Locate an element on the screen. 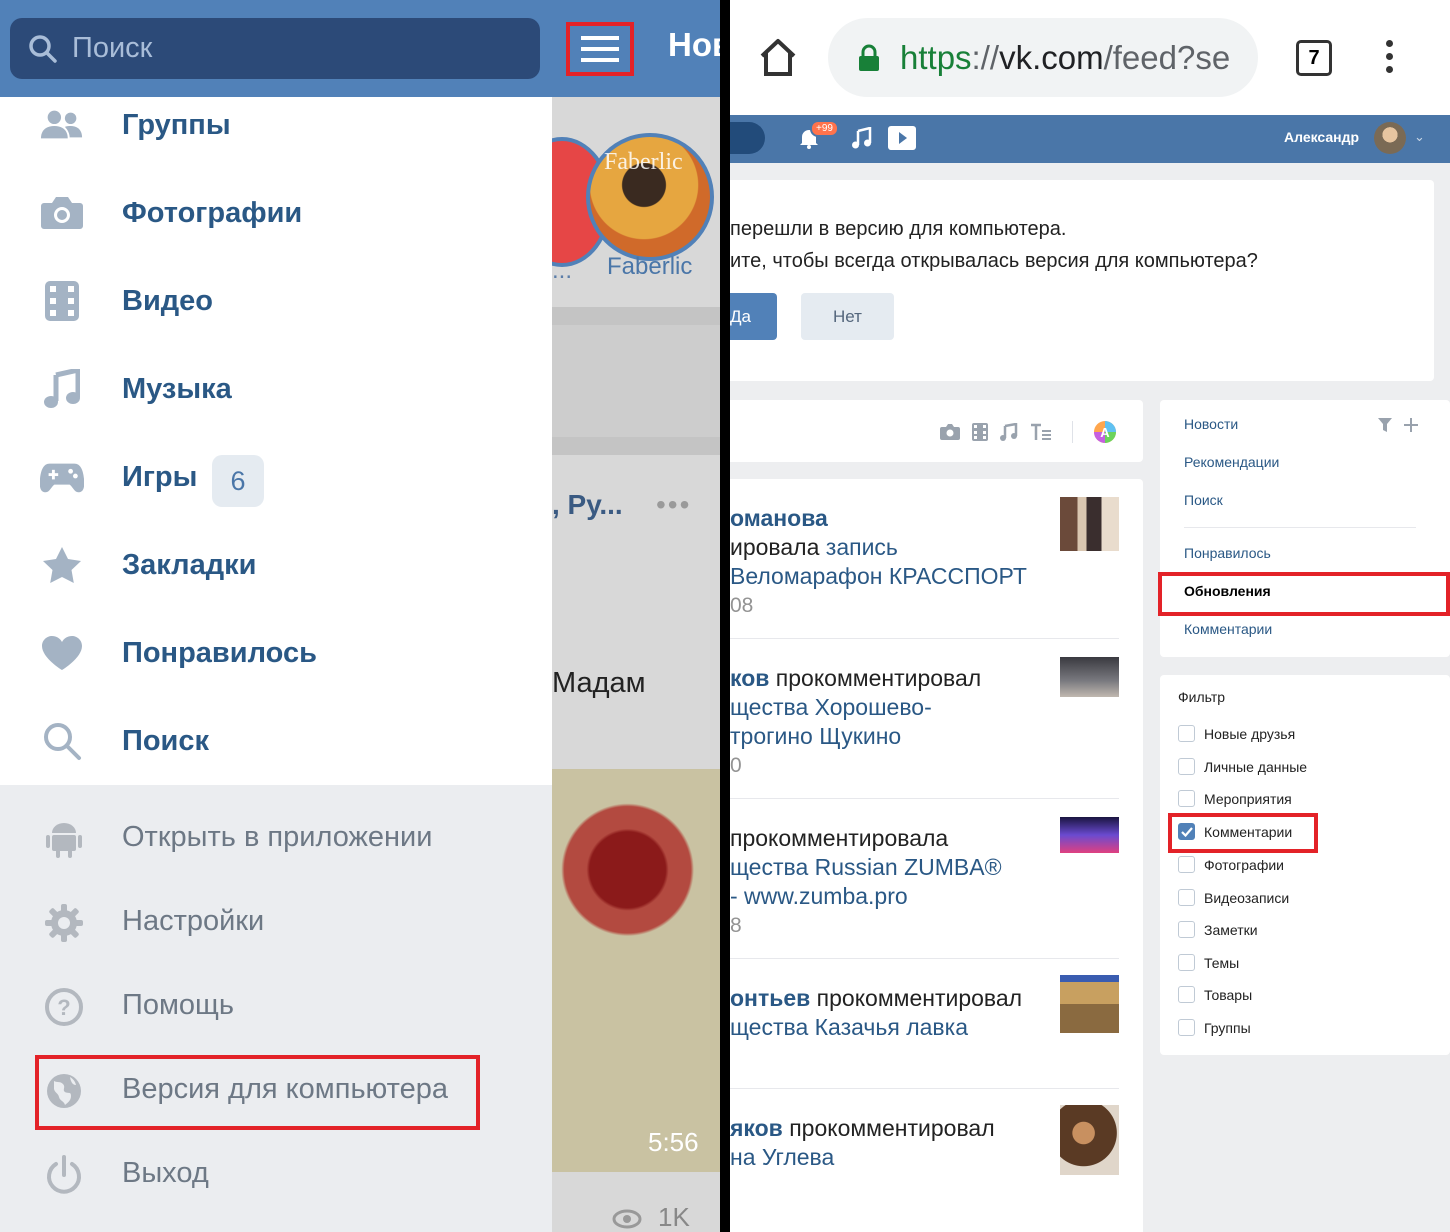  tab-news: Новости is located at coordinates (1211, 424).